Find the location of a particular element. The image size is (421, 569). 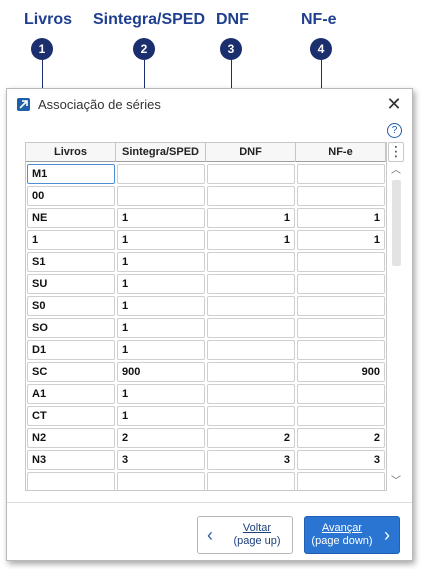

grid-cell: SO is located at coordinates (71, 328).